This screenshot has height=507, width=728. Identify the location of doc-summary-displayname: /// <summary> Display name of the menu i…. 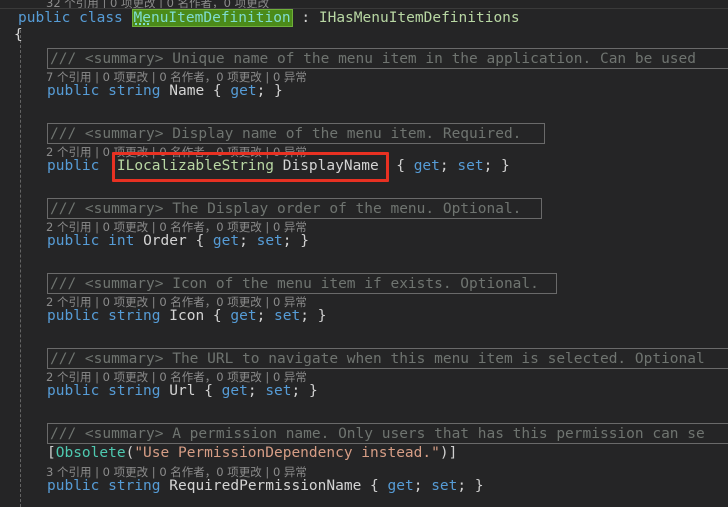
(296, 133).